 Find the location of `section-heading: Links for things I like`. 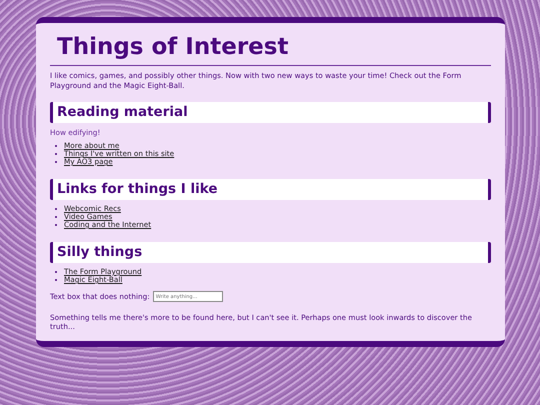

section-heading: Links for things I like is located at coordinates (270, 189).